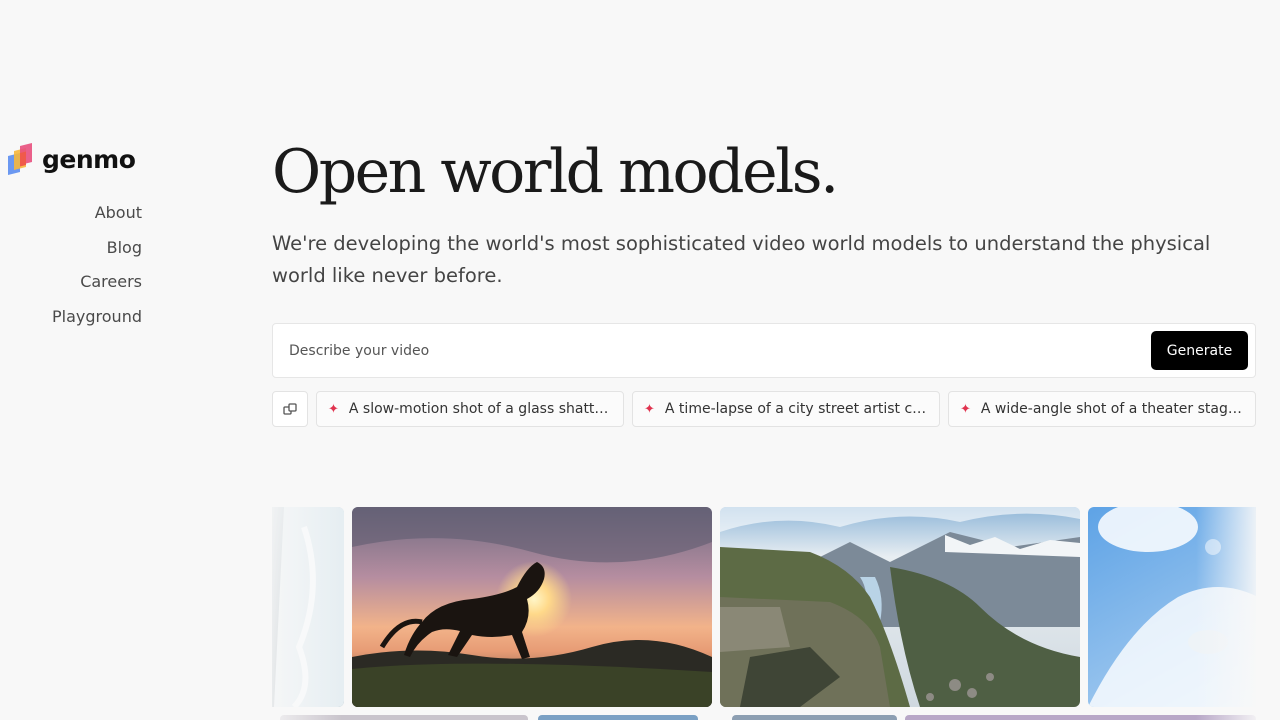 The width and height of the screenshot is (1280, 720). I want to click on genmo-logo: genmo, so click(71, 159).